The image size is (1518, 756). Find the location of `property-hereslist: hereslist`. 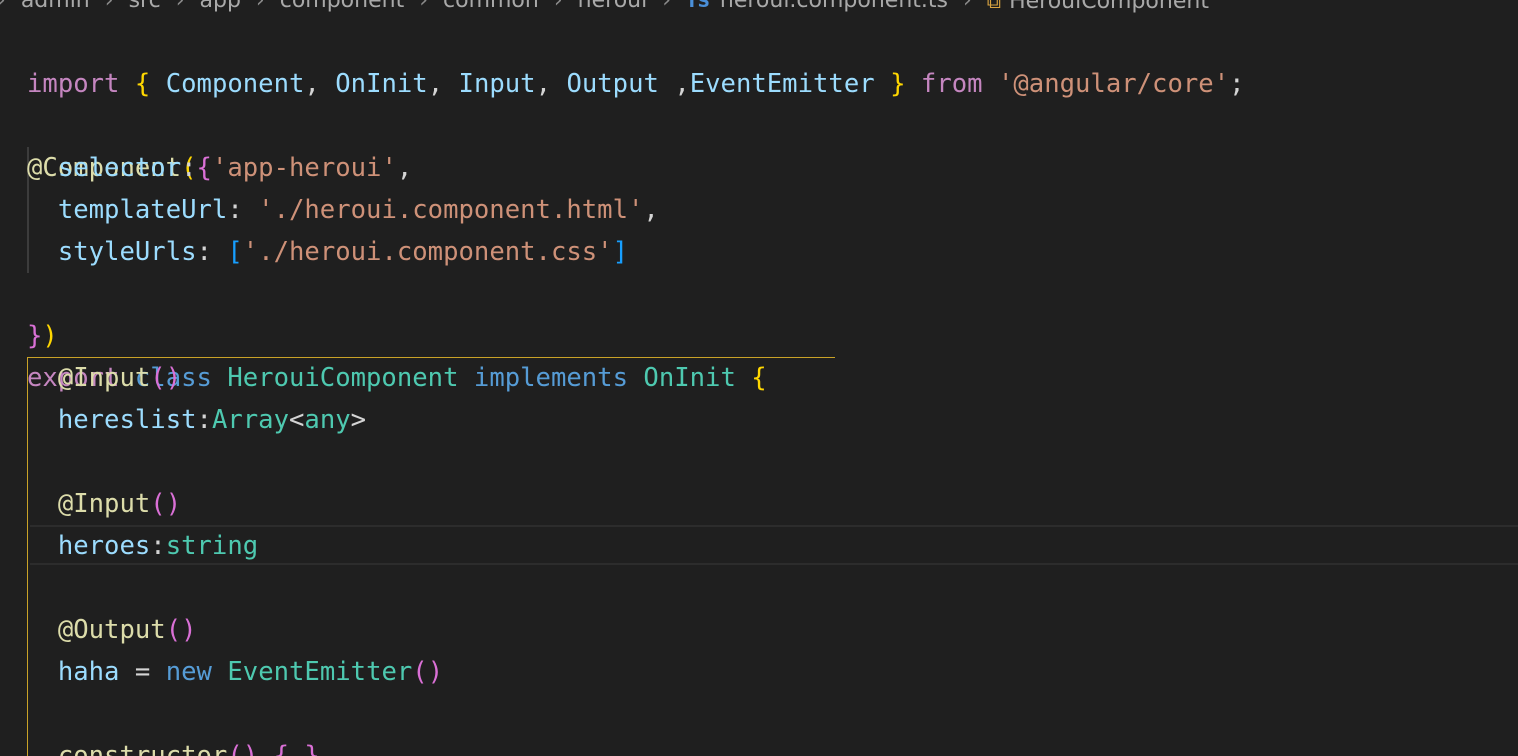

property-hereslist: hereslist is located at coordinates (127, 420).